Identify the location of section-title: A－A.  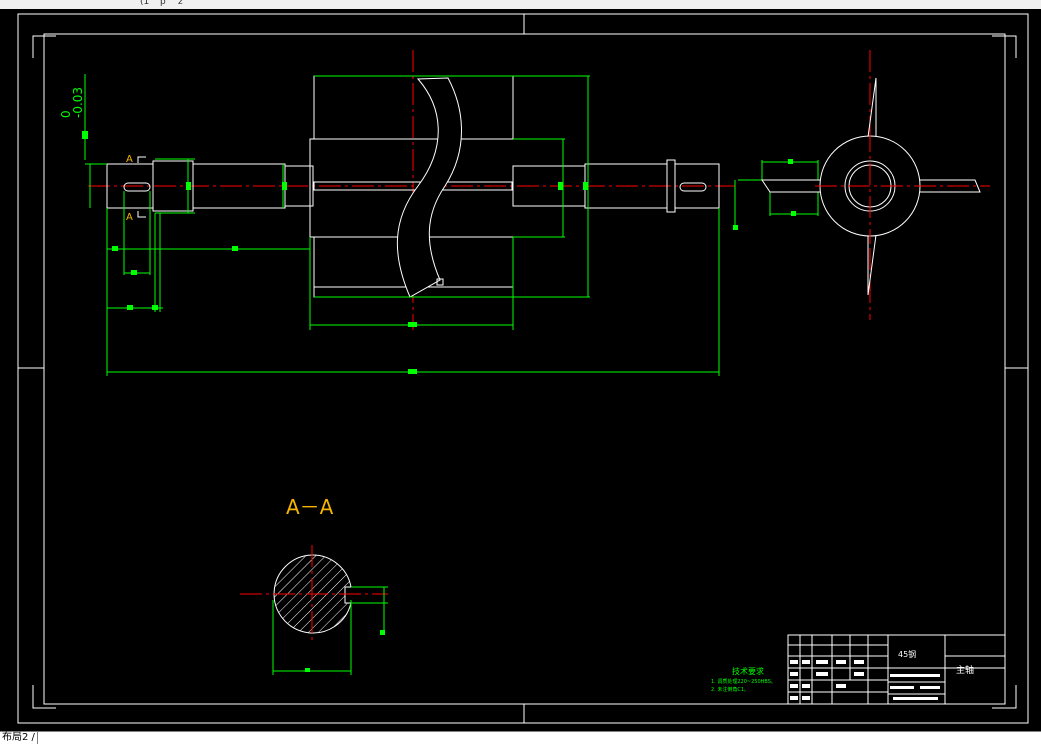
(310, 507).